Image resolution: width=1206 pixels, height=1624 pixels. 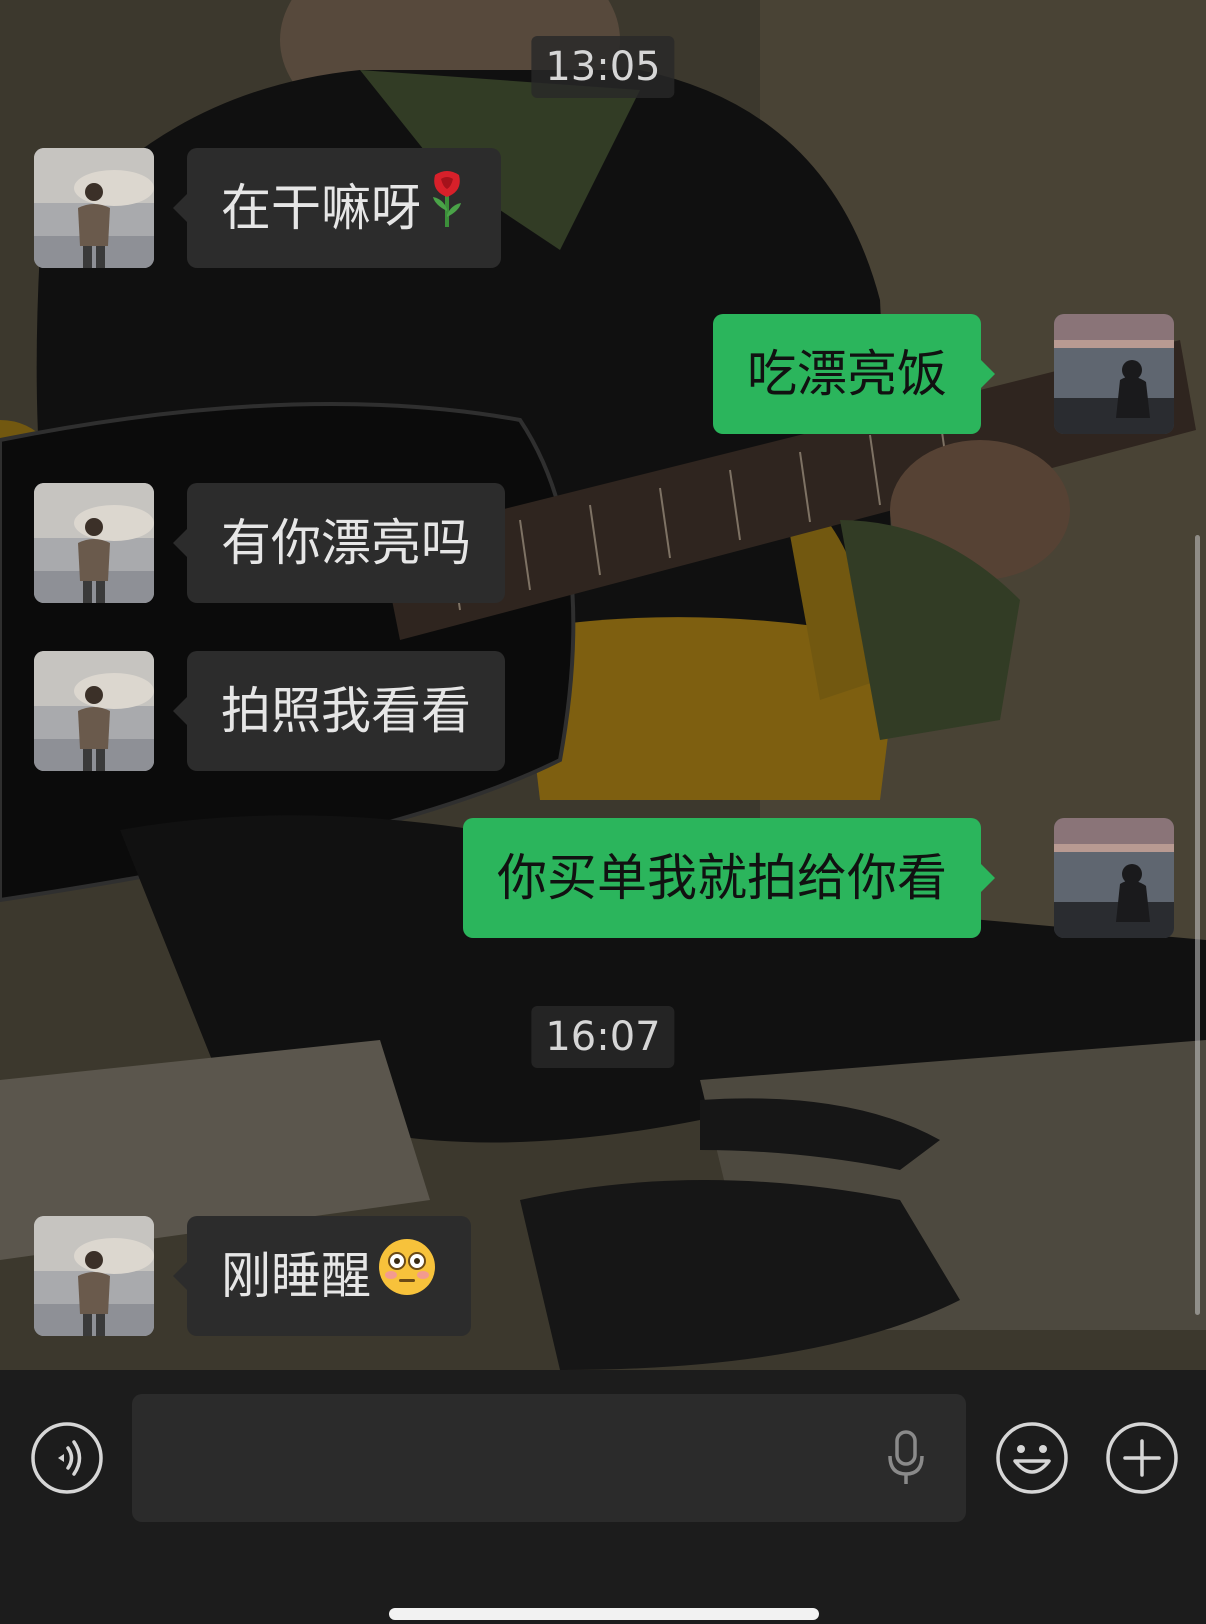 I want to click on rose-emoji-icon, so click(x=447, y=212).